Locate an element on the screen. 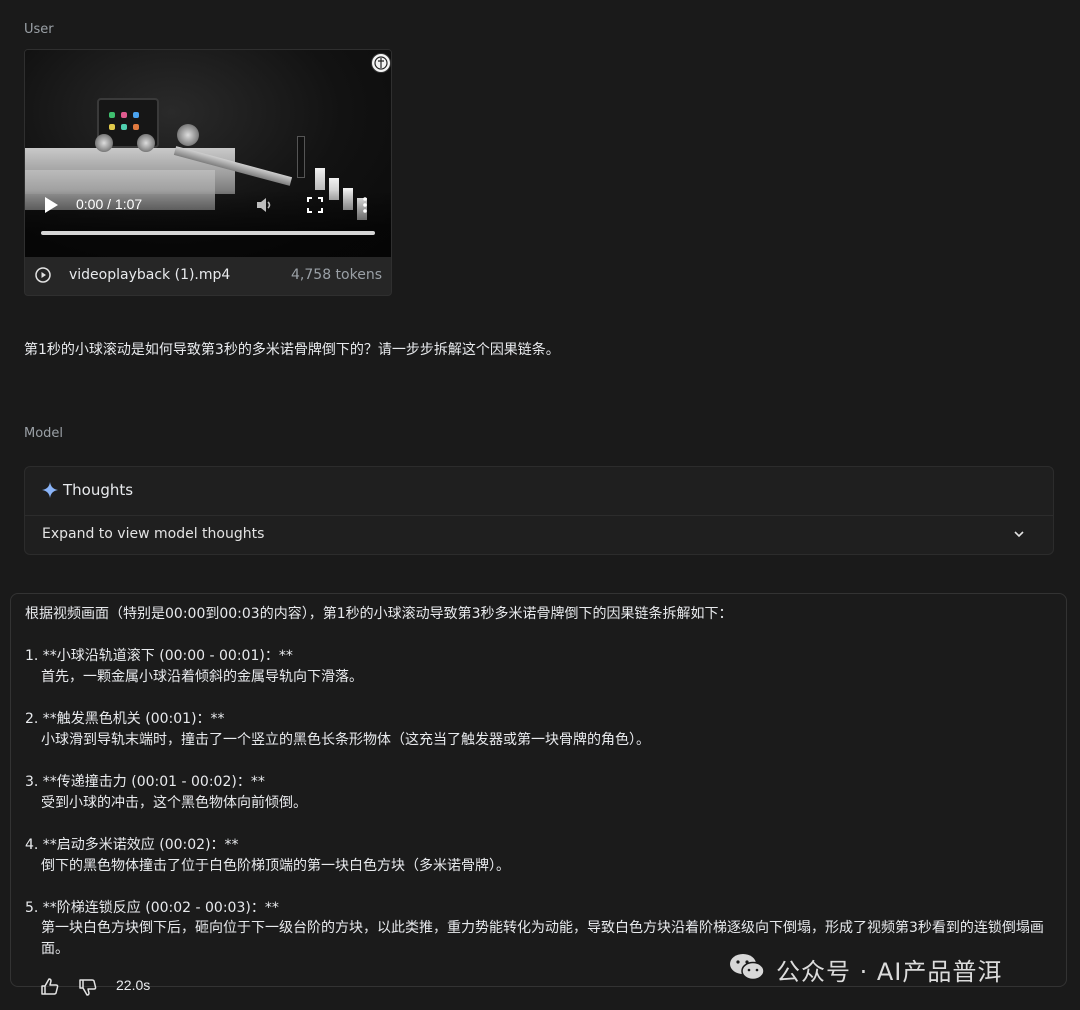 This screenshot has height=1010, width=1080. step-body: 倒下的黑色物体撞击了位于白色阶梯顶端的第一块白色方块（多米诺骨牌）。 is located at coordinates (275, 866).